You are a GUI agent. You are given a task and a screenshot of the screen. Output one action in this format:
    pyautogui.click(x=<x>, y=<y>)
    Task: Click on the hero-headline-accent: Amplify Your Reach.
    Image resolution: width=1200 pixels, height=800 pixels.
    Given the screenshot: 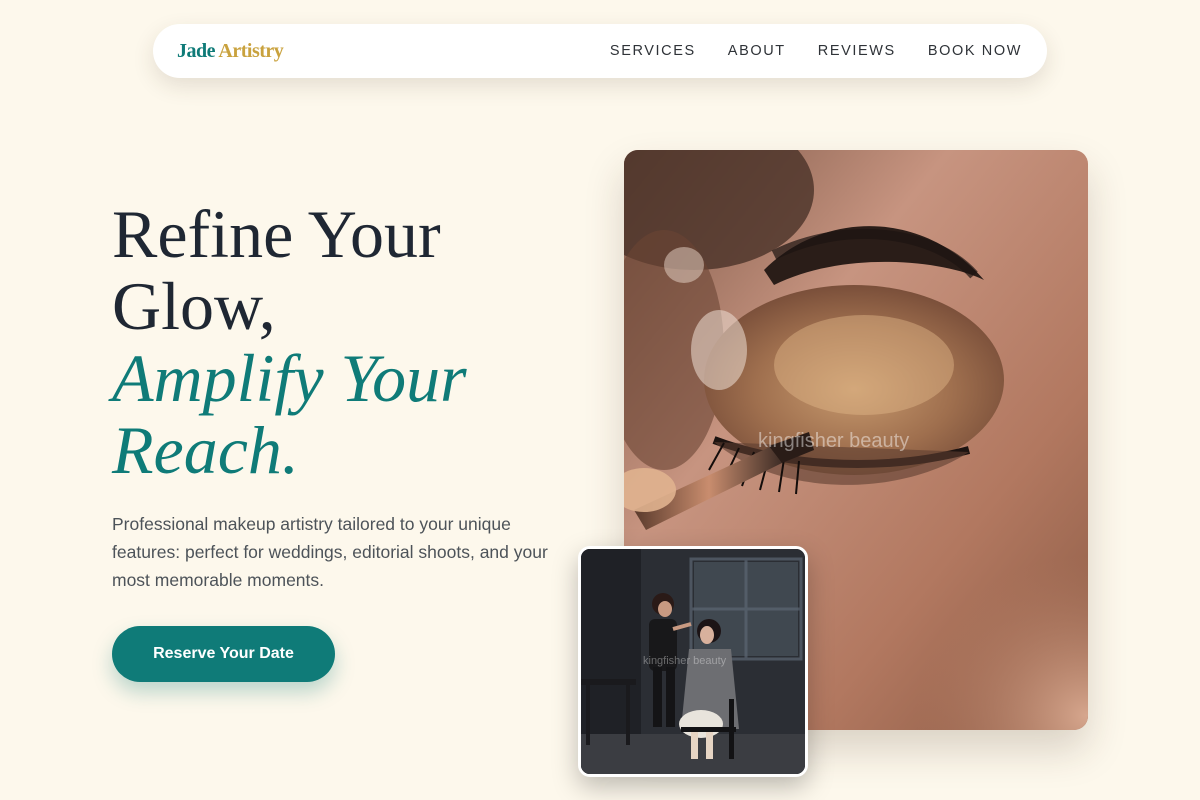 What is the action you would take?
    pyautogui.click(x=289, y=414)
    